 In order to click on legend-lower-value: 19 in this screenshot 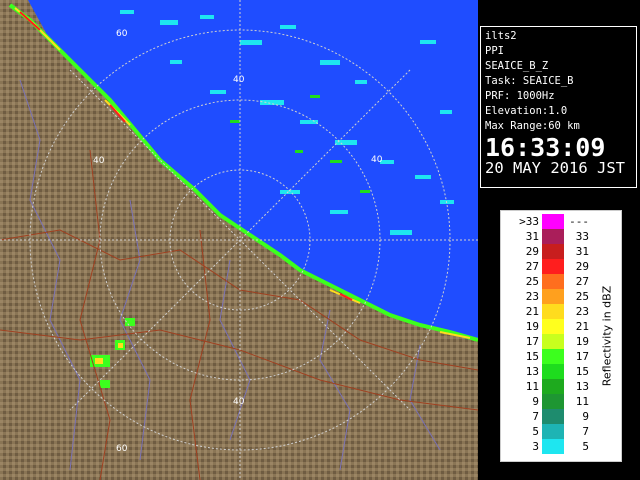, I will do `click(532, 326)`.